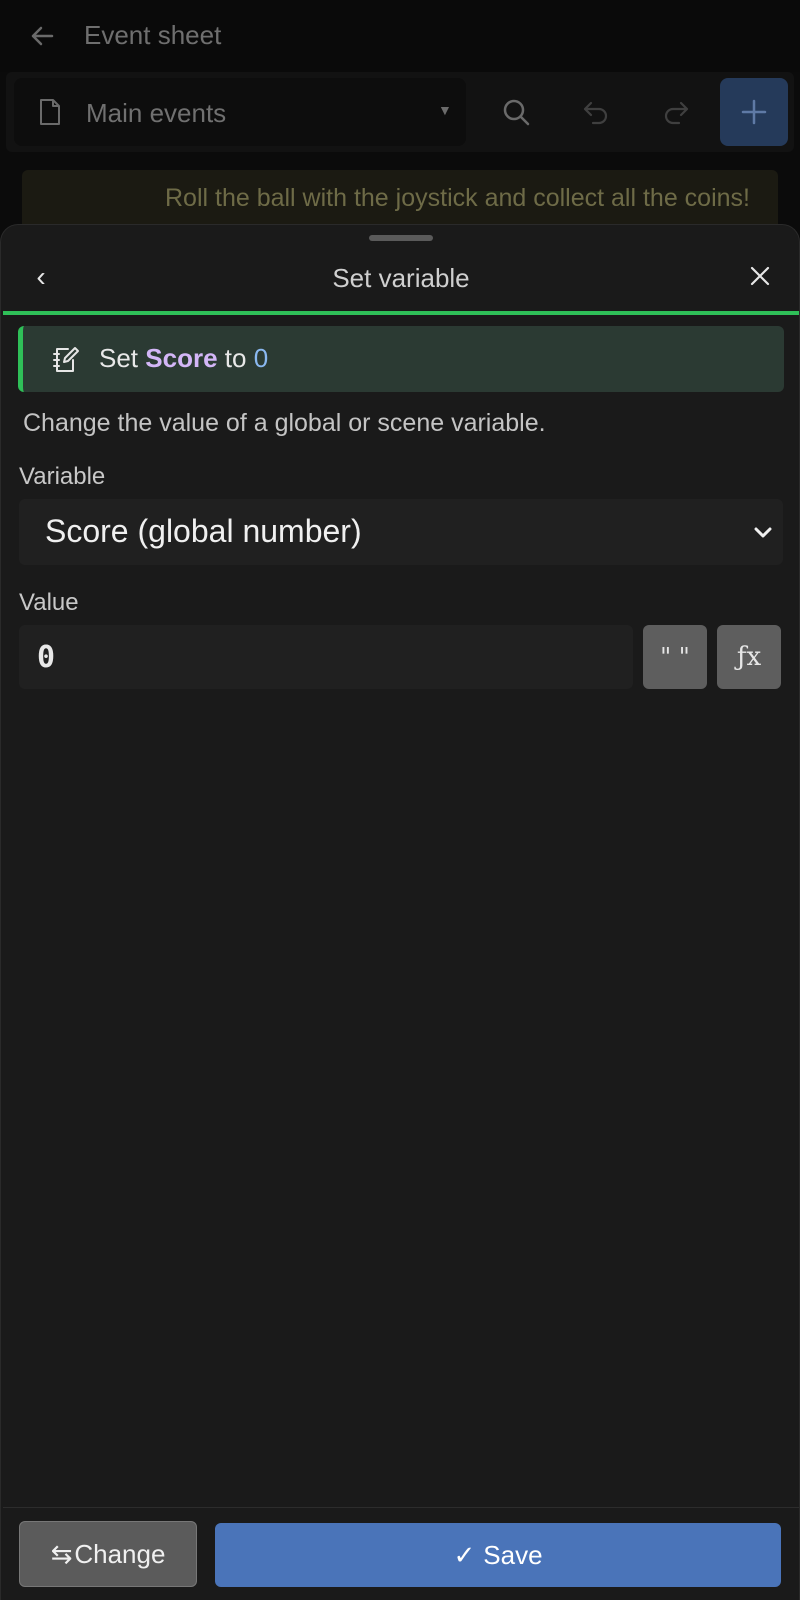  I want to click on save-button: ✓ Save, so click(498, 1555).